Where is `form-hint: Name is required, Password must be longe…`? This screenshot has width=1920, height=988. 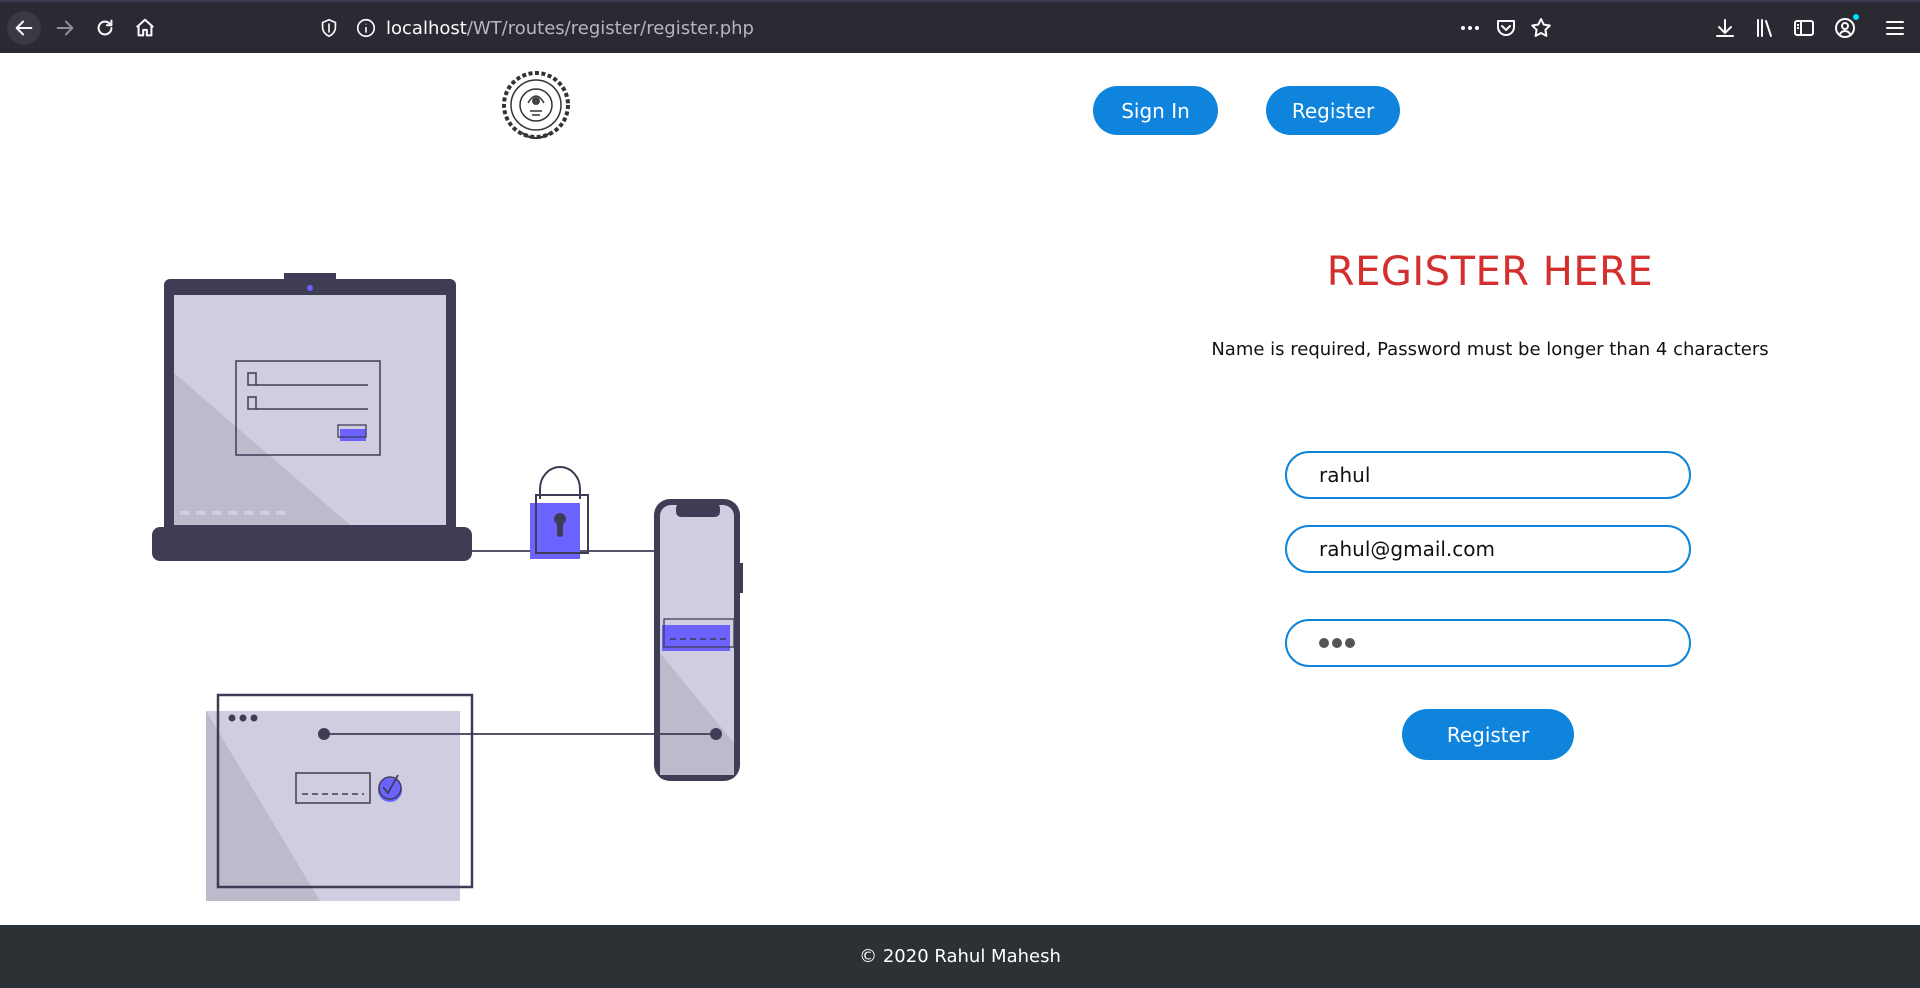 form-hint: Name is required, Password must be longe… is located at coordinates (1490, 349).